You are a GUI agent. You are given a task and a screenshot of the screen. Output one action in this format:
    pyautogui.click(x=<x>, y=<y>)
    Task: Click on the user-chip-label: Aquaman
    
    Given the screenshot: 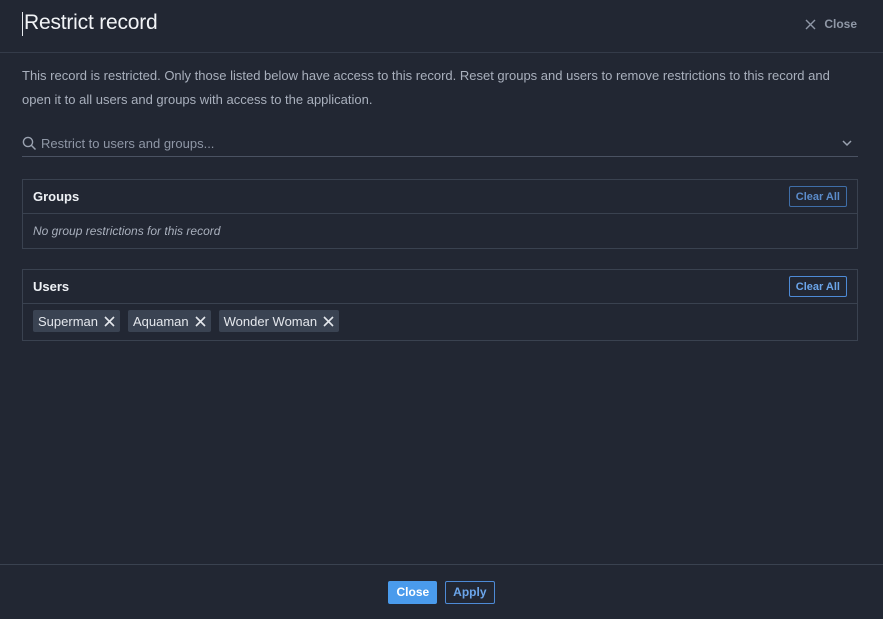 What is the action you would take?
    pyautogui.click(x=160, y=321)
    